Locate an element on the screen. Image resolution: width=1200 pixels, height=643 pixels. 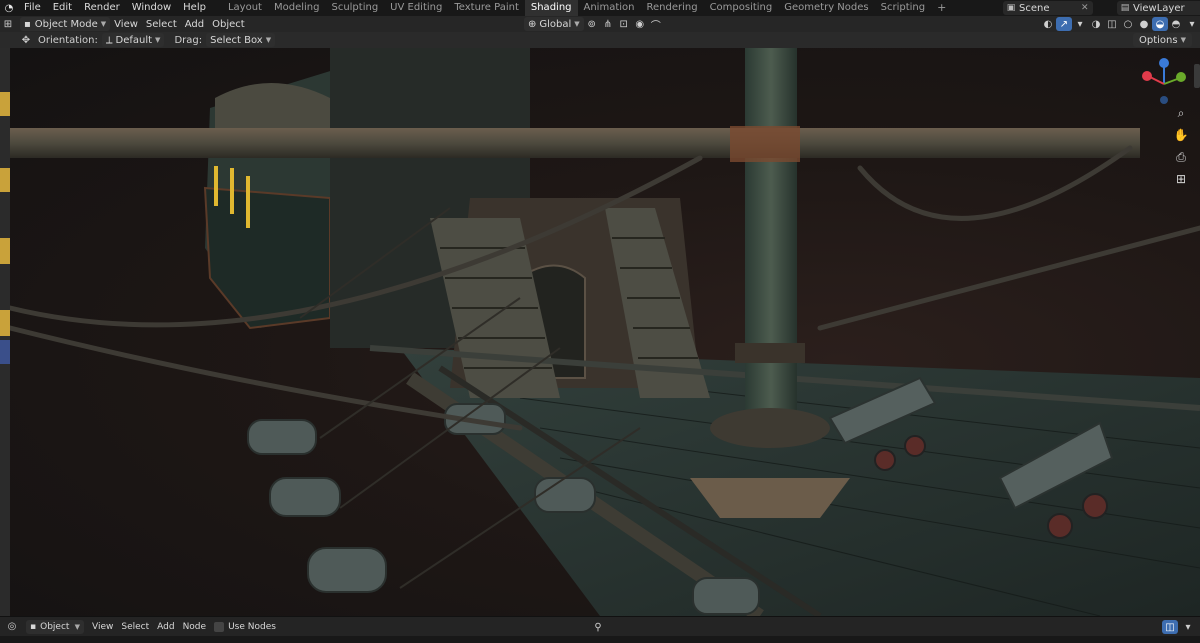
tab-sculpting: Sculpting is located at coordinates (354, 8).